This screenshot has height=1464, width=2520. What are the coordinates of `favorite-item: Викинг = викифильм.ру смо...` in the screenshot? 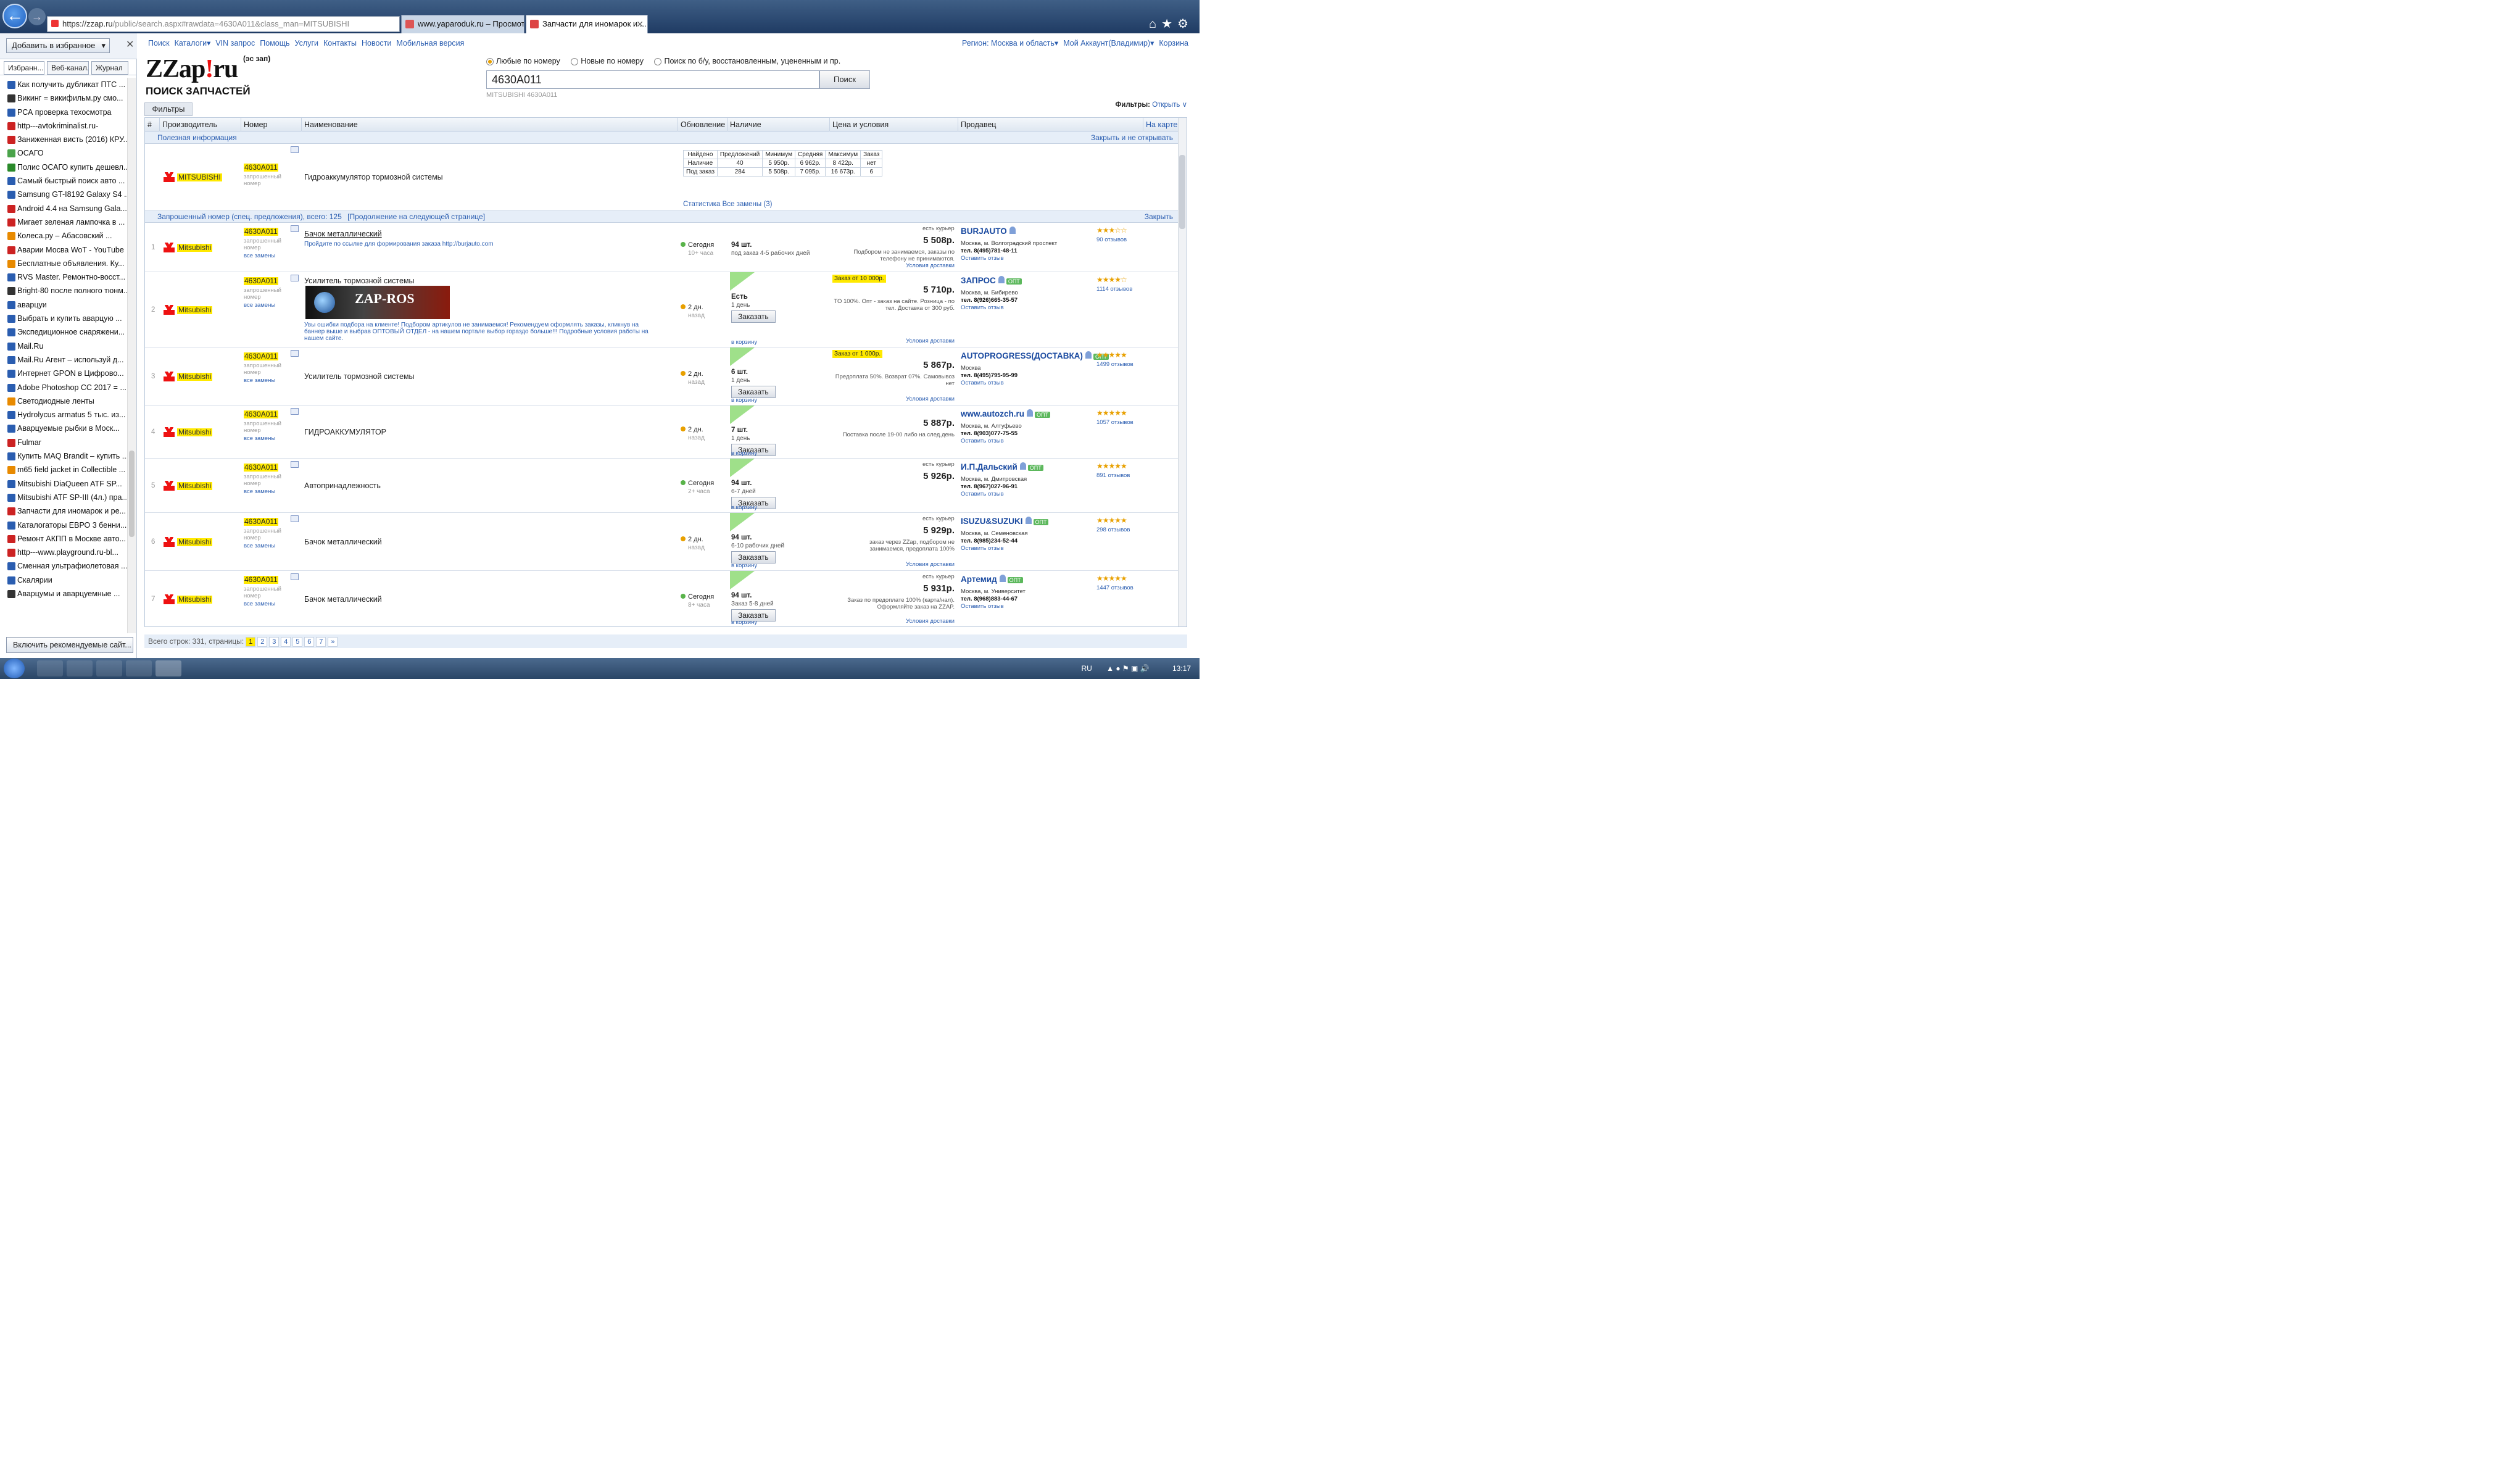 It's located at (64, 98).